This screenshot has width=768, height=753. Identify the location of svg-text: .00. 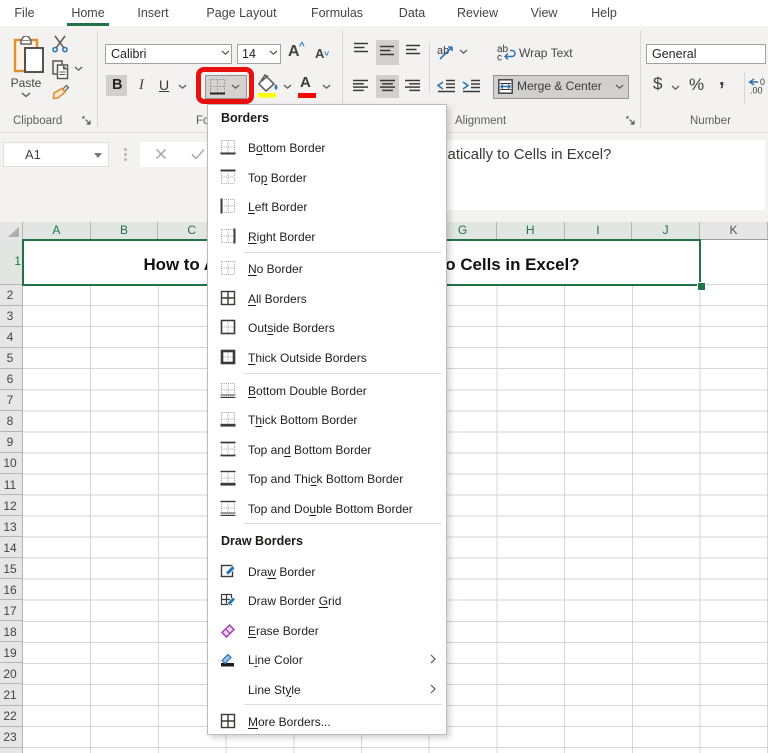
(756, 90).